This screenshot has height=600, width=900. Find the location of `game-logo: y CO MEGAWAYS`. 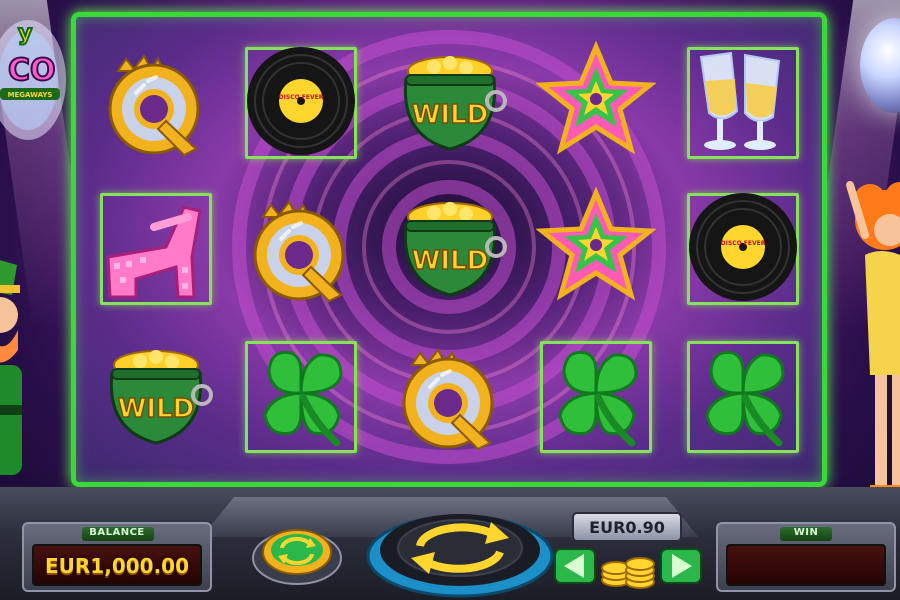

game-logo: y CO MEGAWAYS is located at coordinates (33, 80).